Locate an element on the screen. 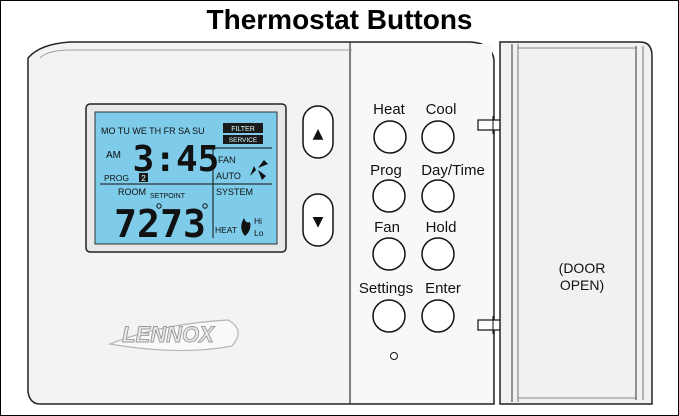 The image size is (679, 416). hold-button is located at coordinates (438, 254).